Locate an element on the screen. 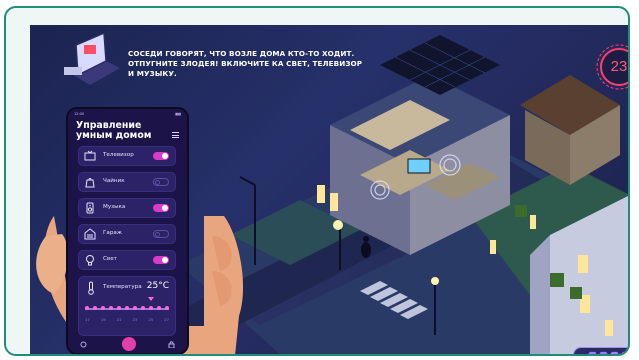 The image size is (639, 360). temperature-card: Температура 25°C 17 19 21 23 25 27 is located at coordinates (127, 306).